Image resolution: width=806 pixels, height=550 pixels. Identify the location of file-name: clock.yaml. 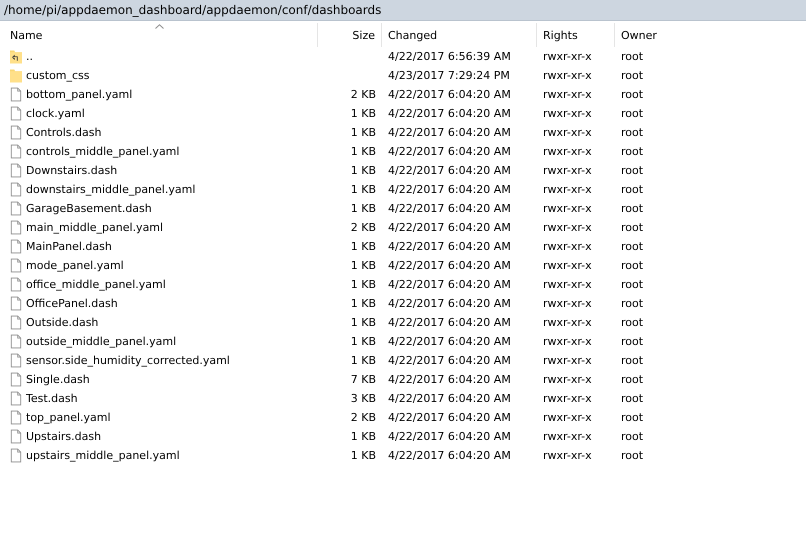
(55, 113).